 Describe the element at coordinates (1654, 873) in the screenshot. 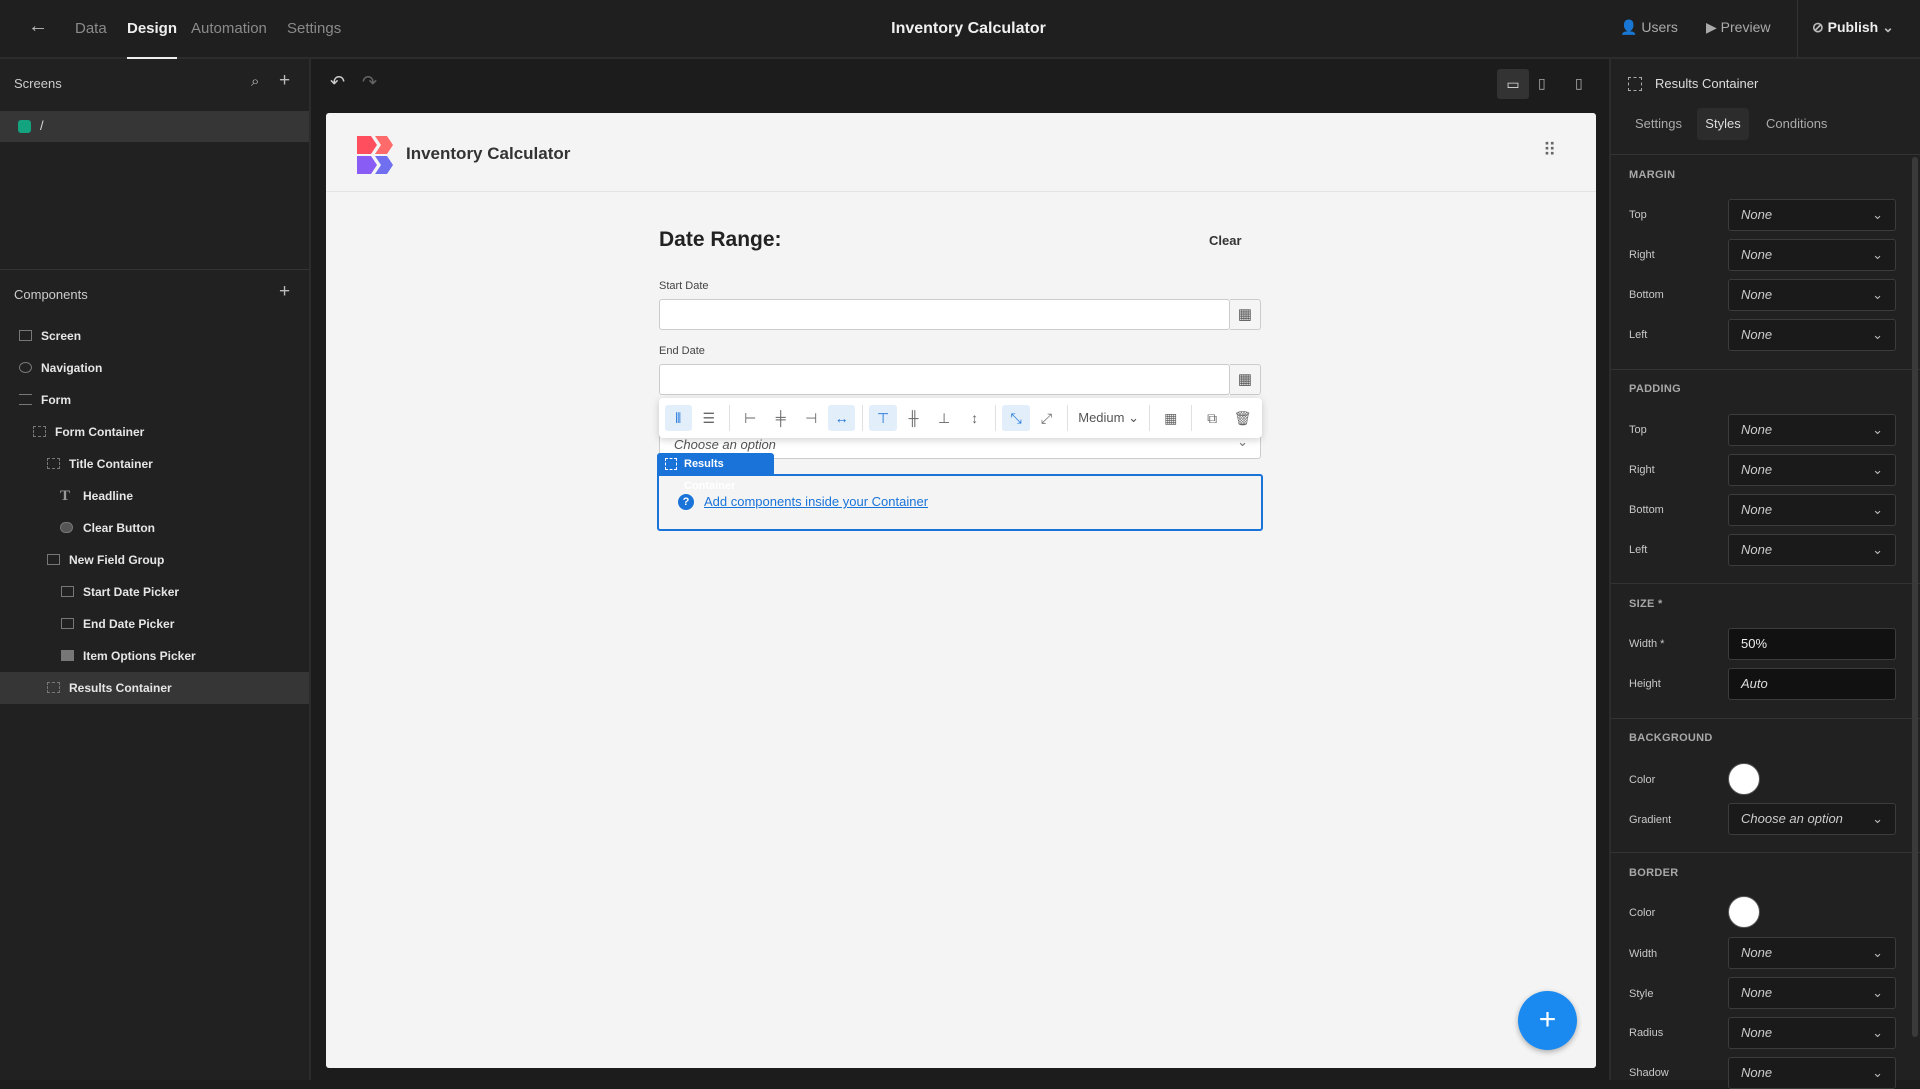

I see `border-section-title: BORDER` at that location.